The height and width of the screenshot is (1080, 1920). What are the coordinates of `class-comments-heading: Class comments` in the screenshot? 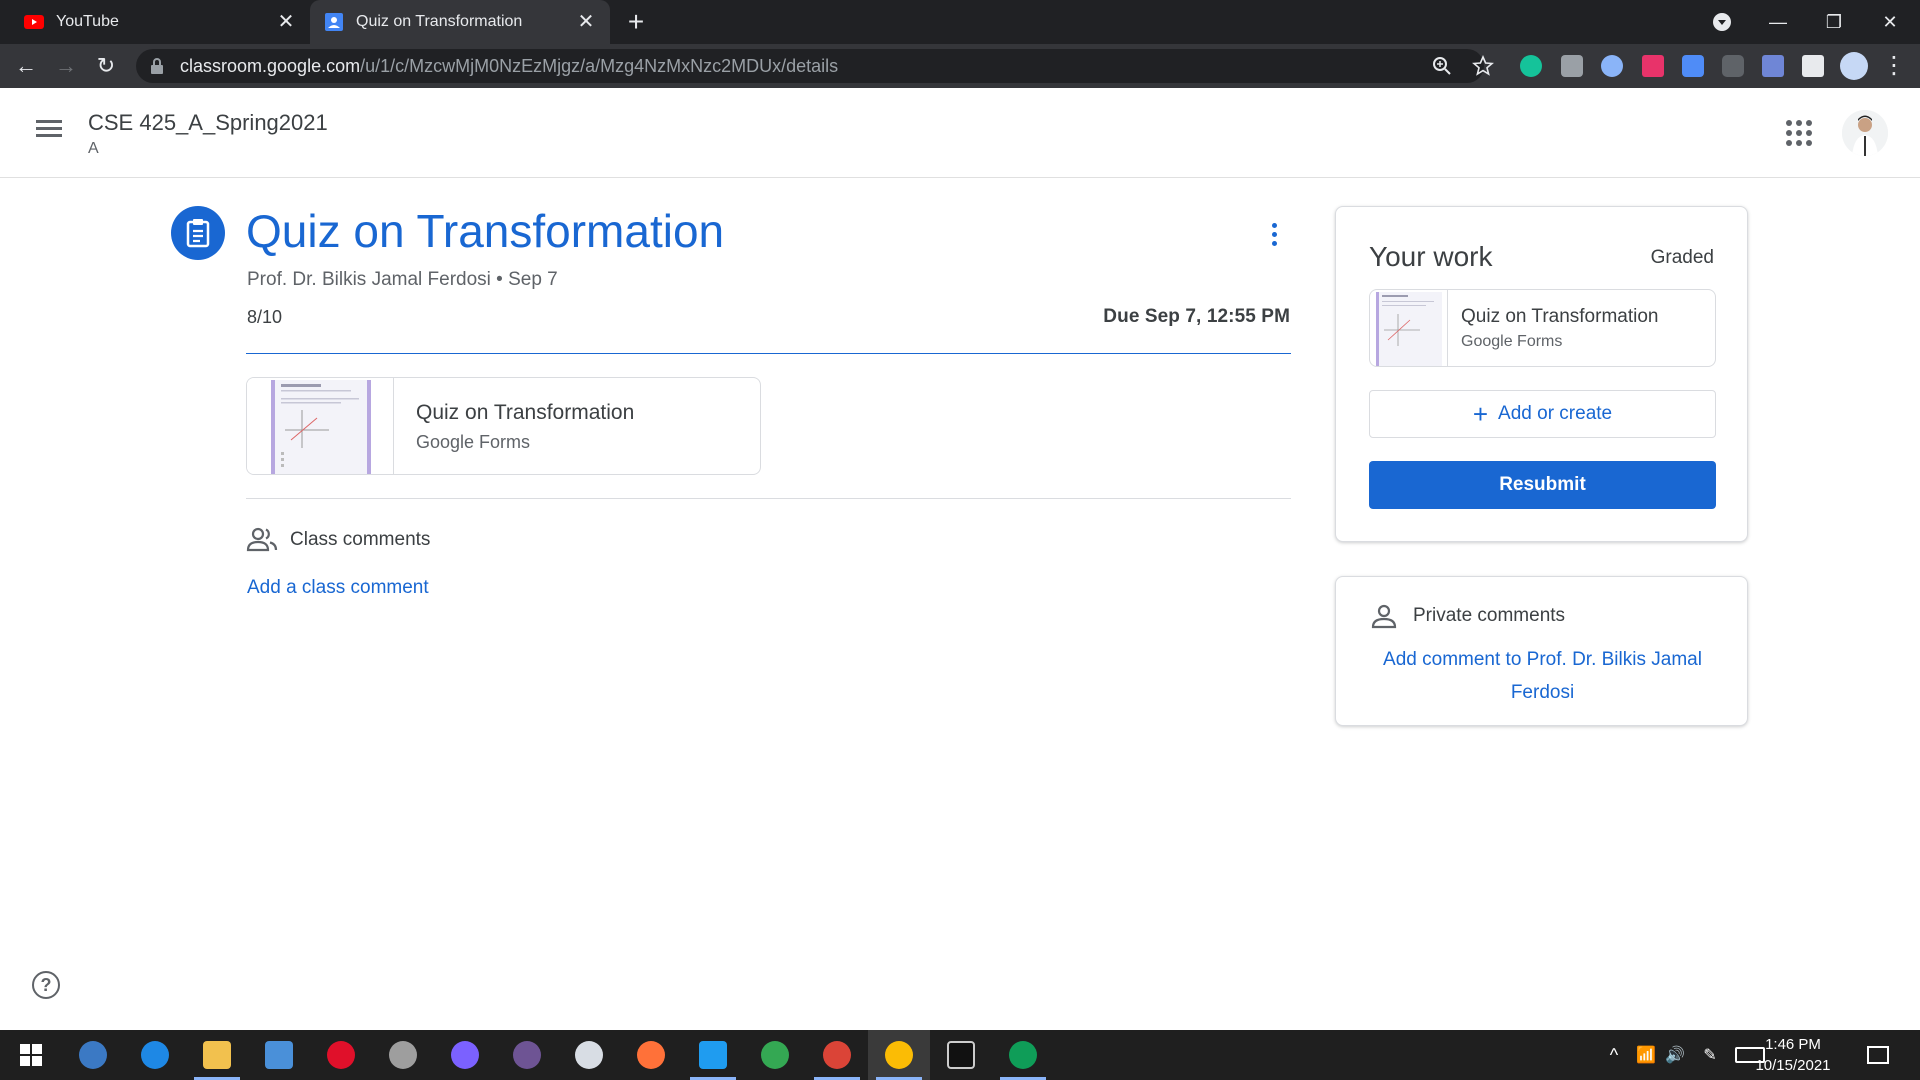 It's located at (360, 539).